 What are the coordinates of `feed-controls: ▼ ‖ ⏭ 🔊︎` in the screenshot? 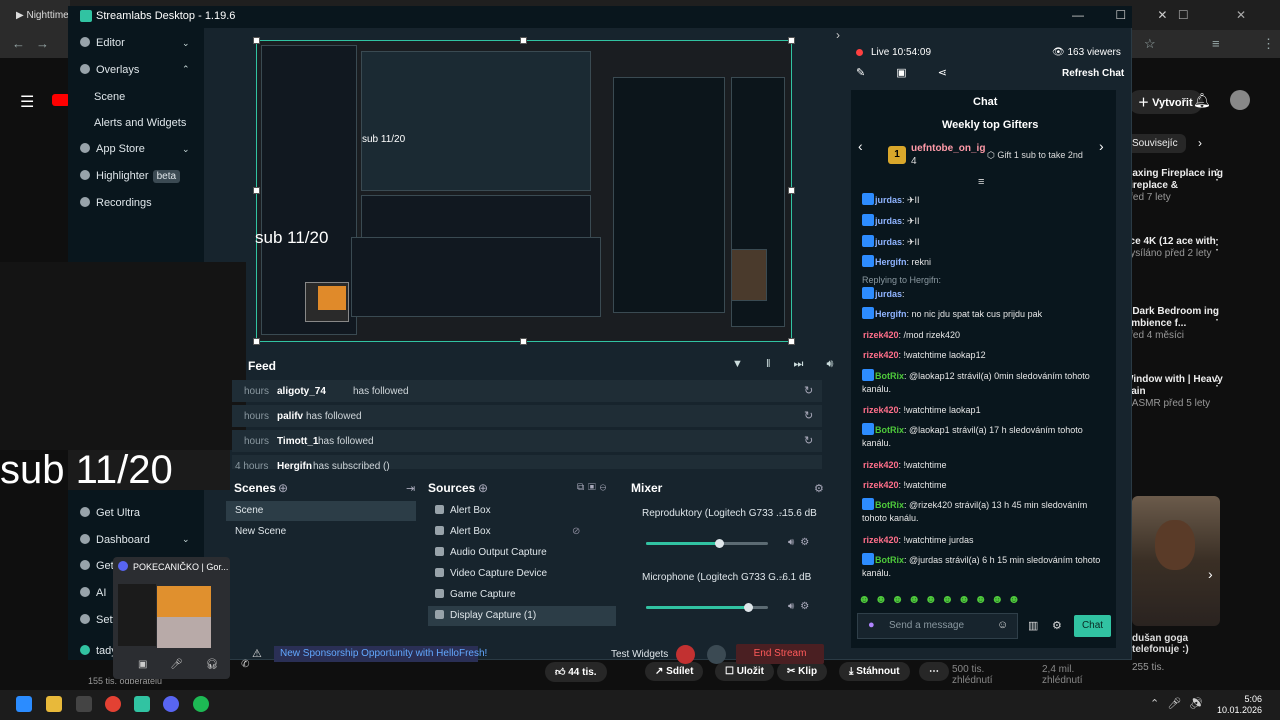 It's located at (787, 364).